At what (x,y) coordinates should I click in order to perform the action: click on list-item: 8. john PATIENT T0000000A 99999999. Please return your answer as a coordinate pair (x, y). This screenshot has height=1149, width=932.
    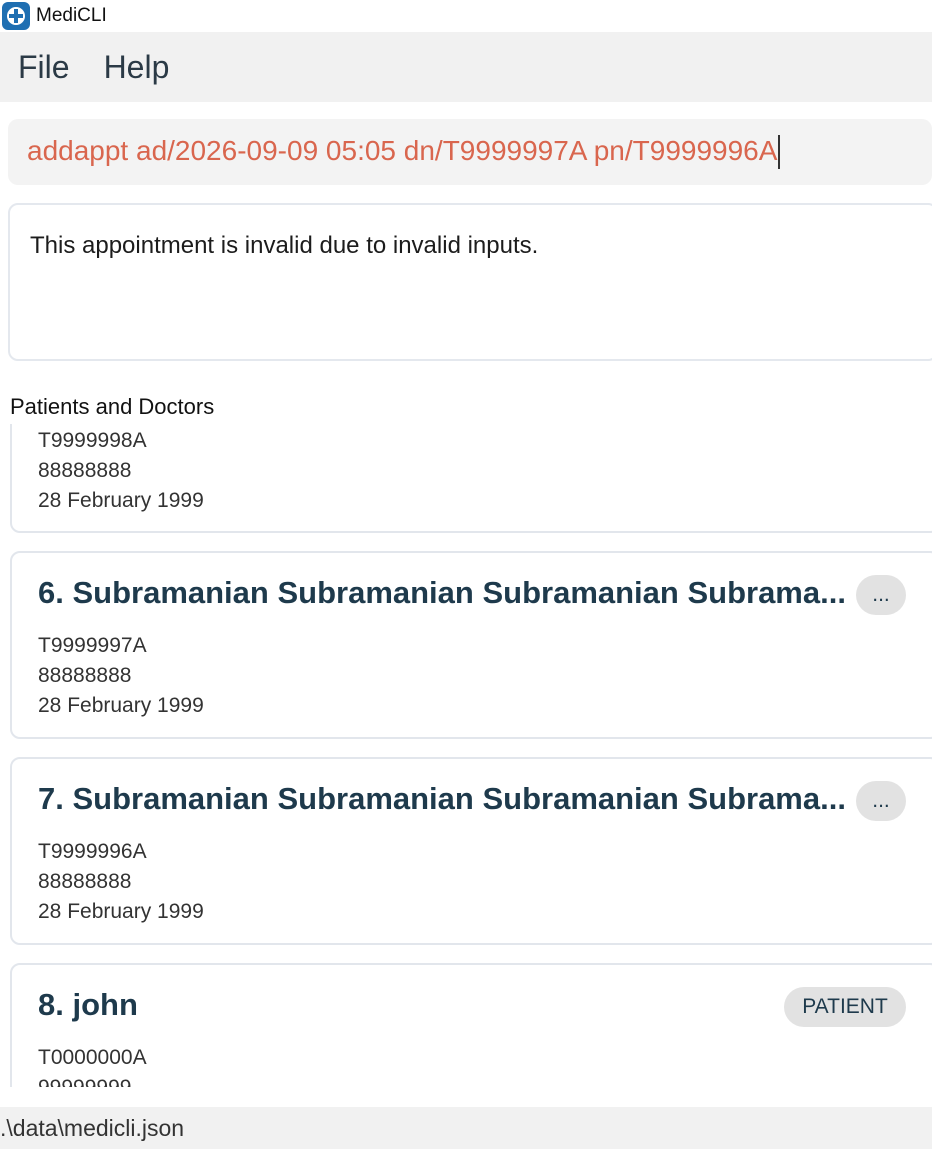
    Looking at the image, I should click on (471, 1025).